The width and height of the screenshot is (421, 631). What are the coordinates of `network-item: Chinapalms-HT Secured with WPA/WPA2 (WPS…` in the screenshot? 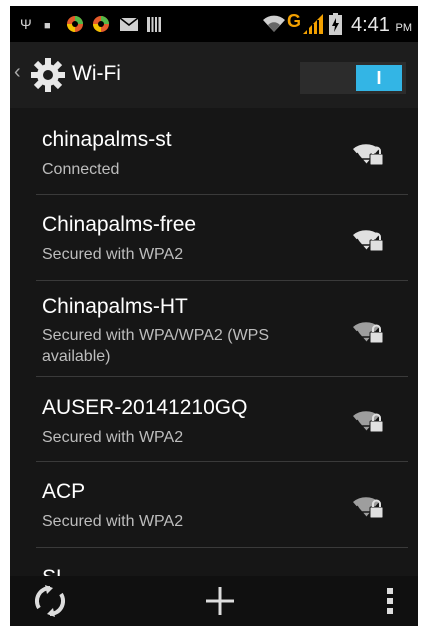 It's located at (214, 328).